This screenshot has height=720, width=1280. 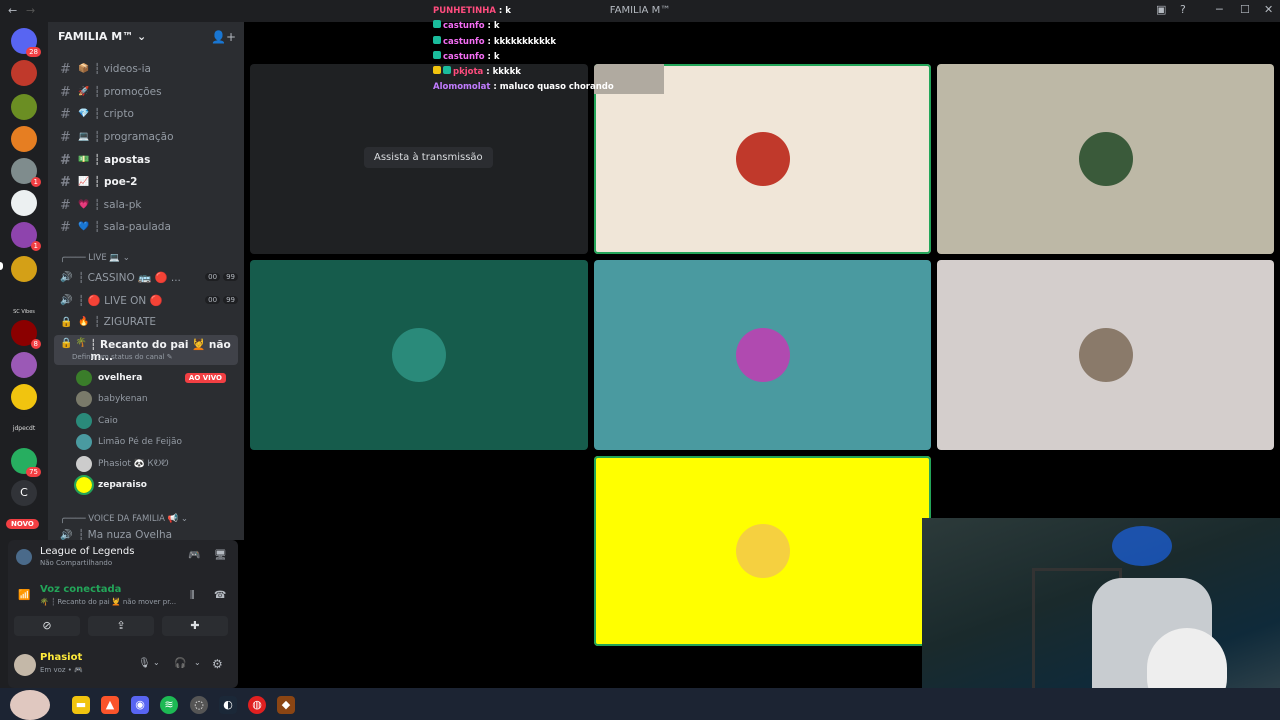 I want to click on activities-button: ✚, so click(x=195, y=626).